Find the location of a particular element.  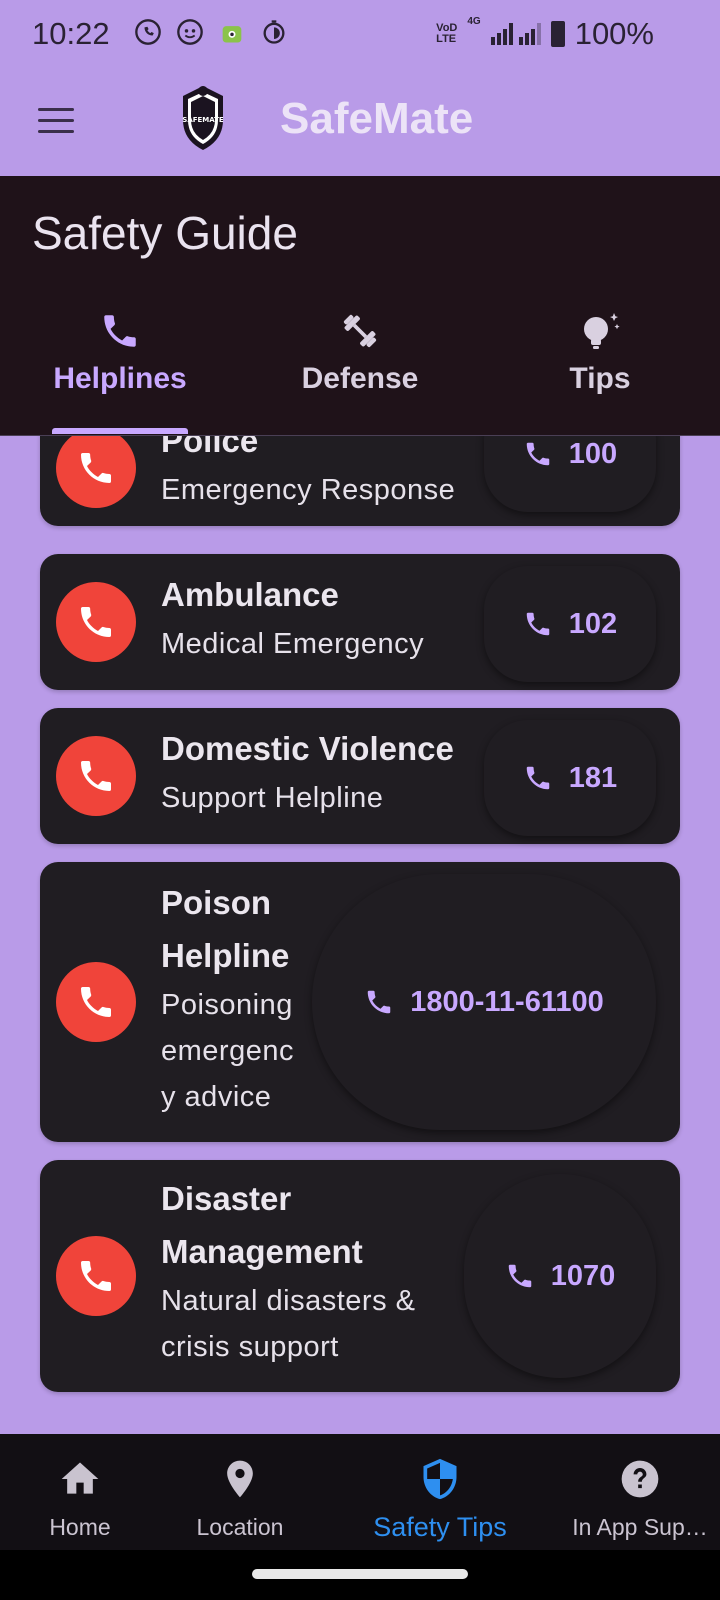

nav-home: Home is located at coordinates (85, 1498).